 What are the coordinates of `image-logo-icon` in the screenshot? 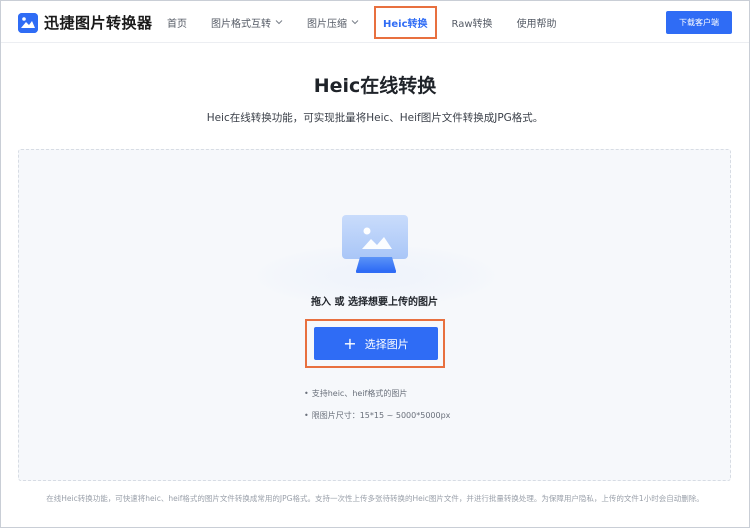 It's located at (28, 22).